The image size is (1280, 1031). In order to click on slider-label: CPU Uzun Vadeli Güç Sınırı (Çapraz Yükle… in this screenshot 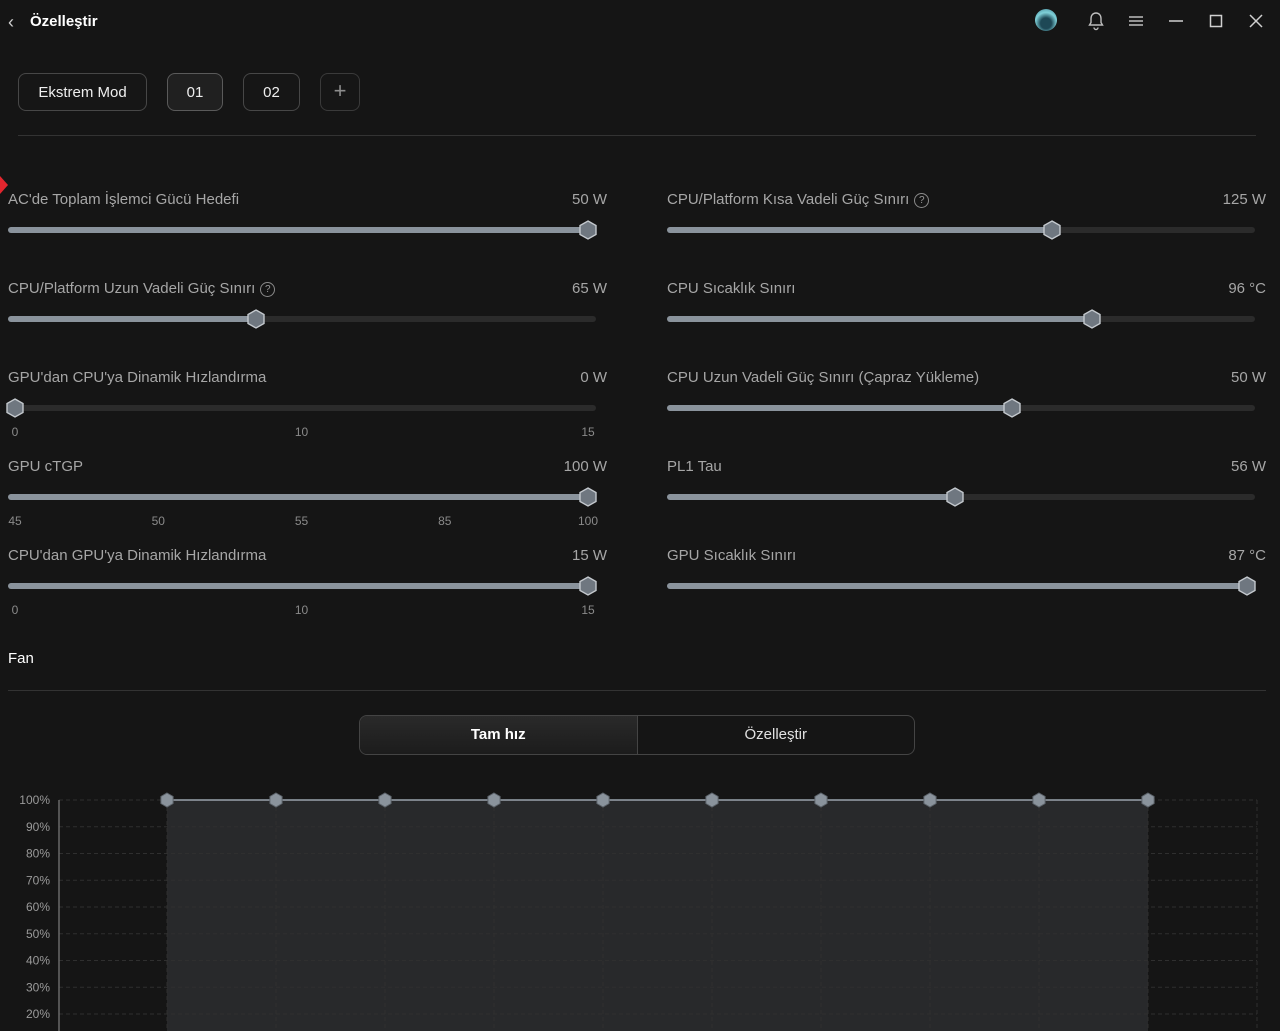, I will do `click(823, 377)`.